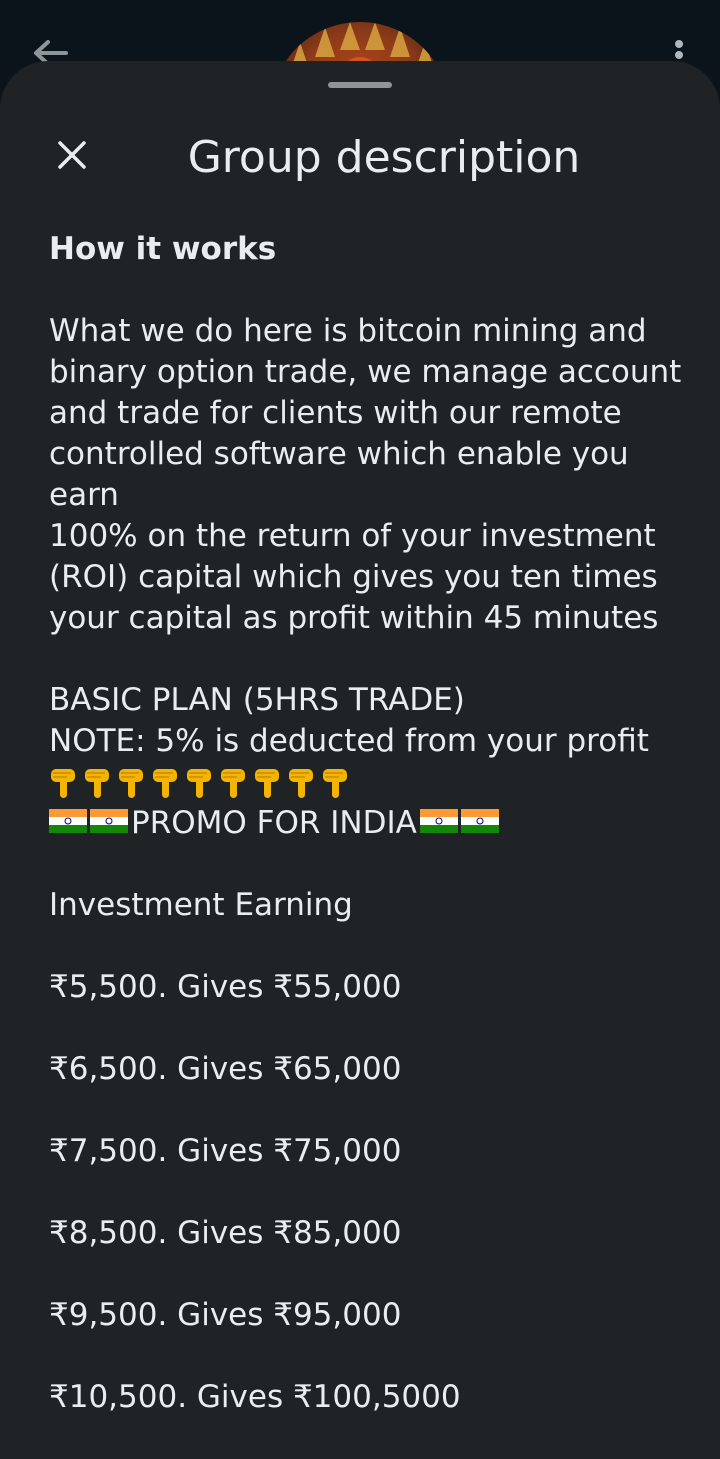 Image resolution: width=720 pixels, height=1459 pixels. What do you see at coordinates (369, 782) in the screenshot?
I see `emoji-row` at bounding box center [369, 782].